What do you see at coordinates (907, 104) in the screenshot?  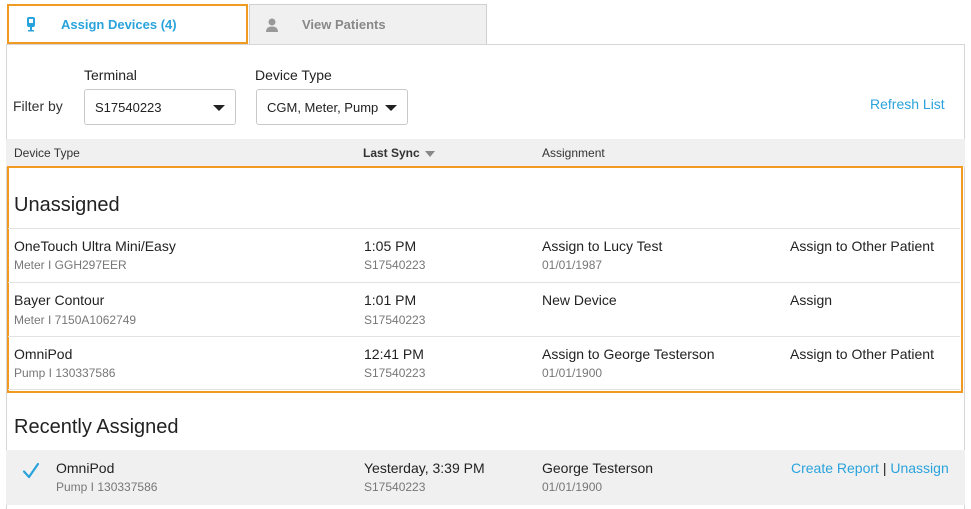 I see `refresh-list-link: Refresh List` at bounding box center [907, 104].